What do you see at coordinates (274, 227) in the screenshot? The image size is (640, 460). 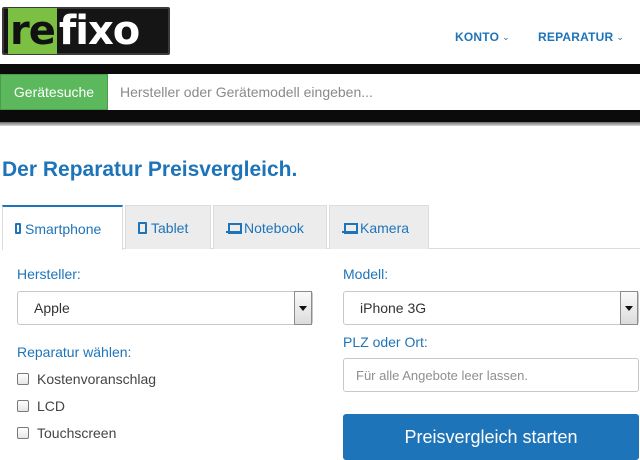 I see `tab-notebook-label: Notebook` at bounding box center [274, 227].